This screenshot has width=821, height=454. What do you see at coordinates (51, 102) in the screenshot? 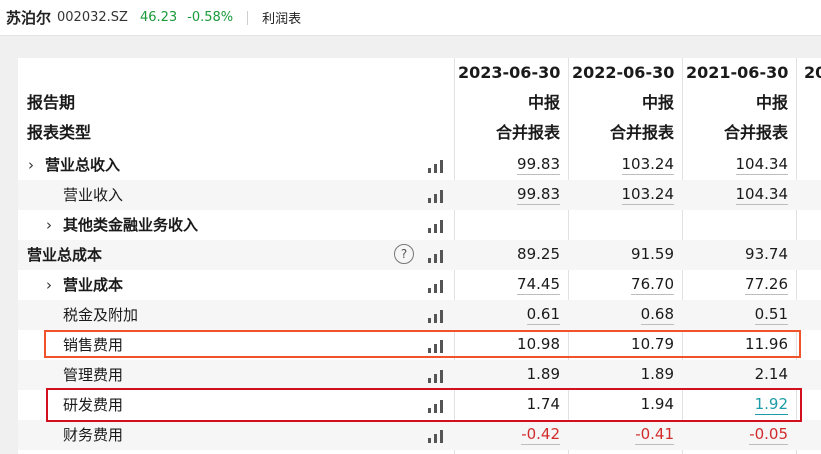
I see `period-label: 报告期` at bounding box center [51, 102].